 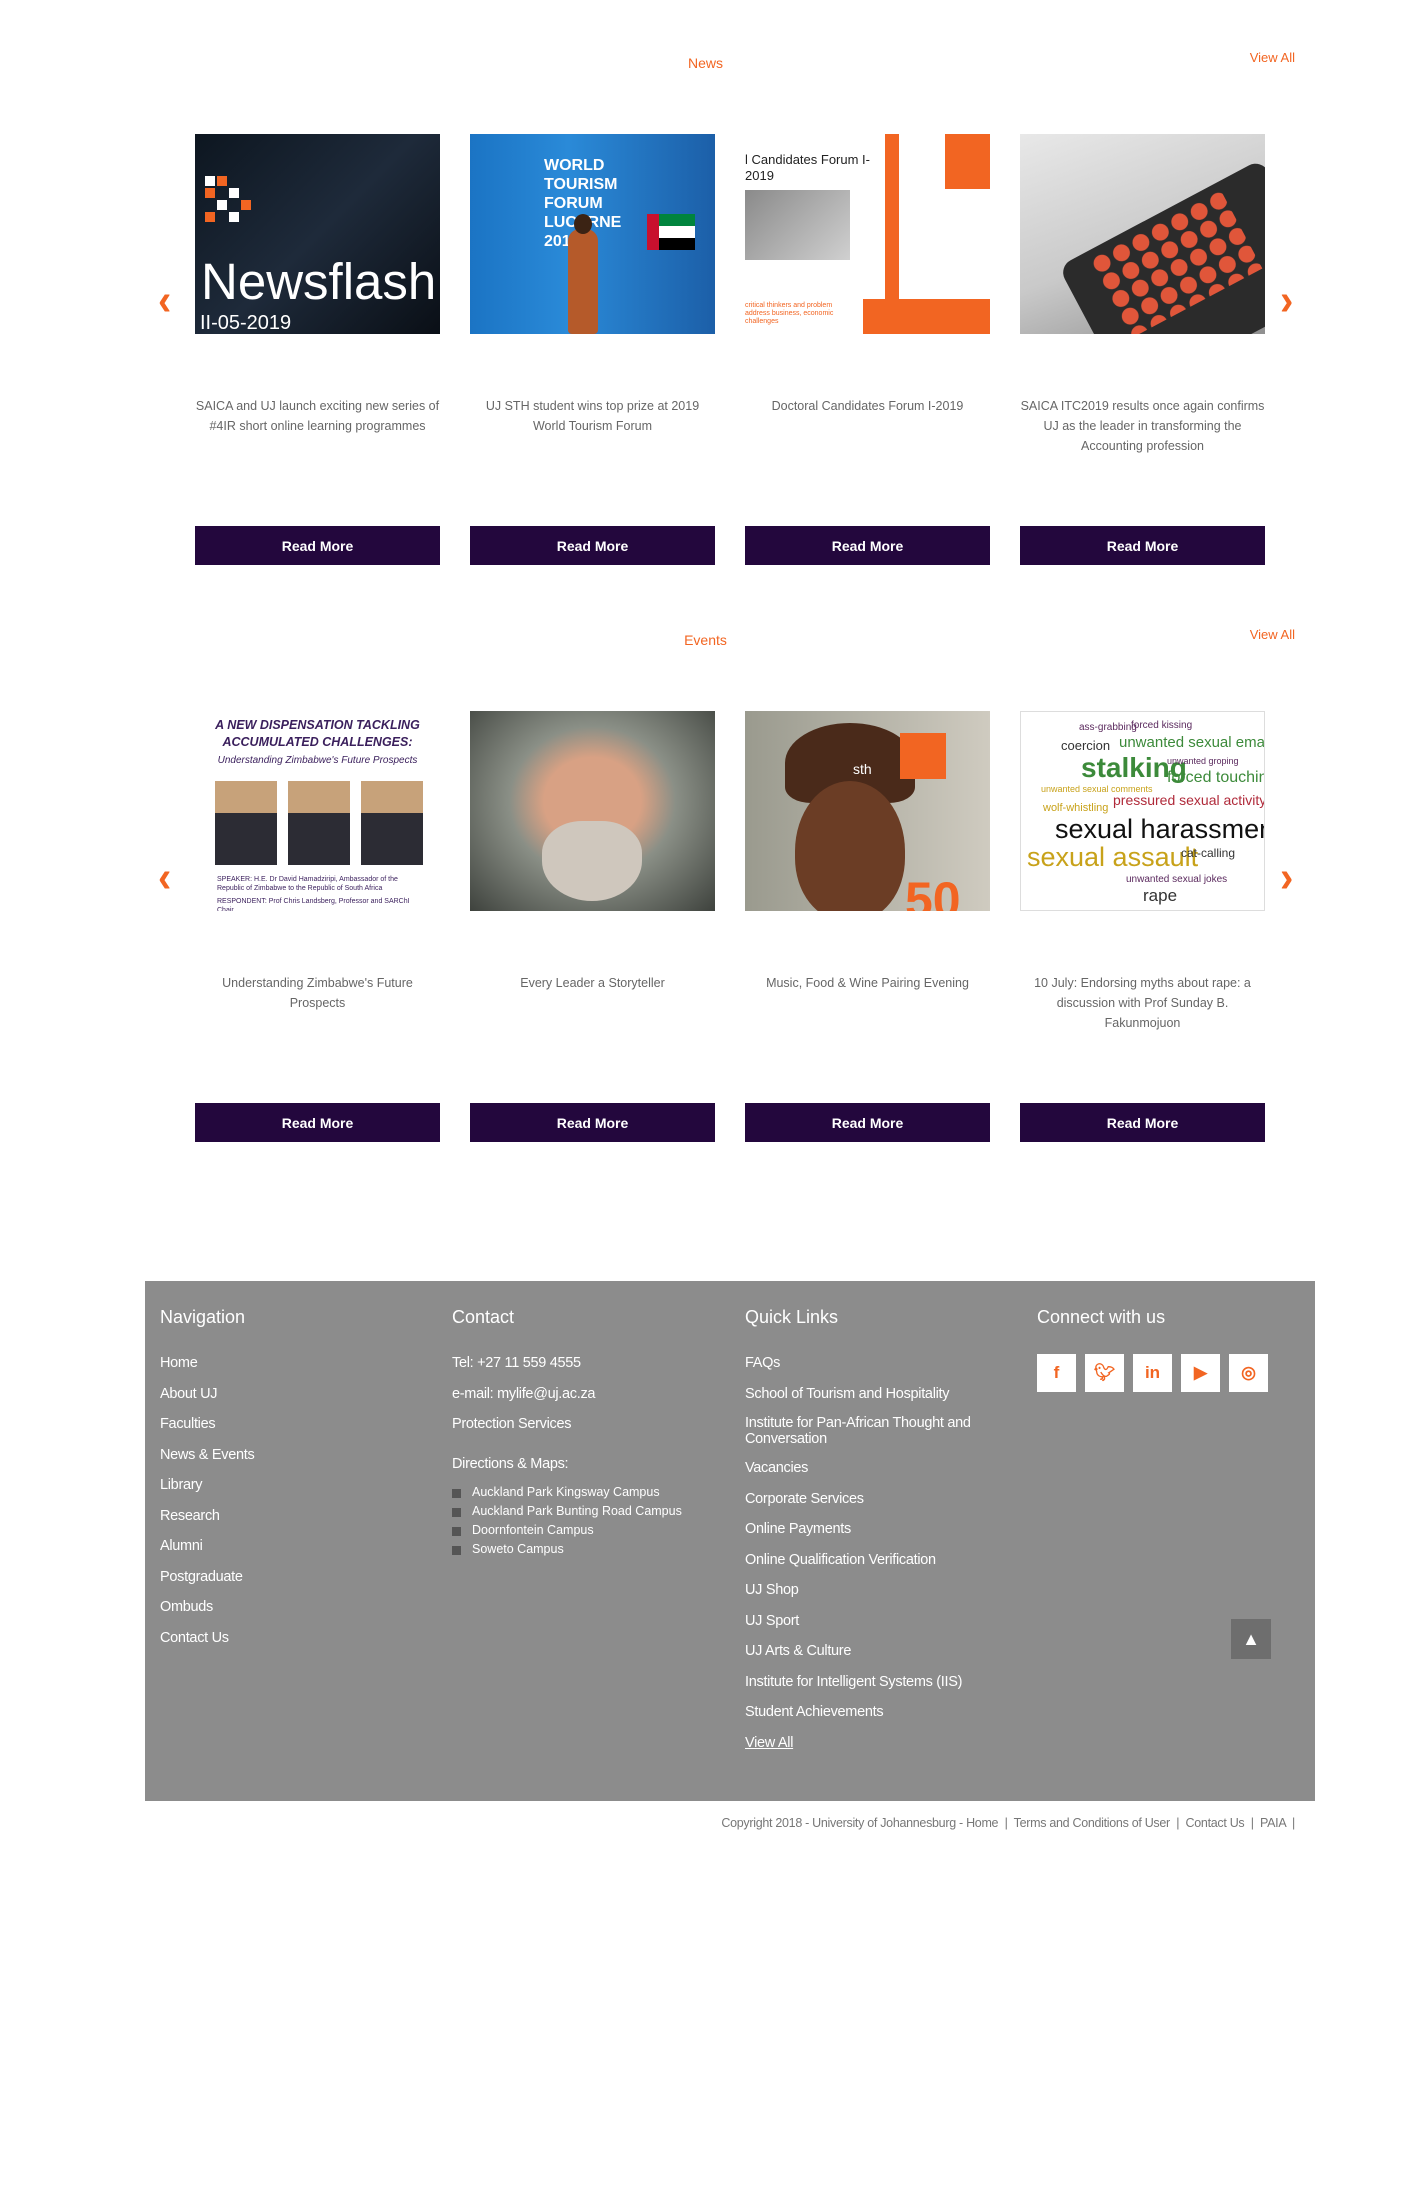 I want to click on cloud-word: unwanted groping, so click(x=1203, y=761).